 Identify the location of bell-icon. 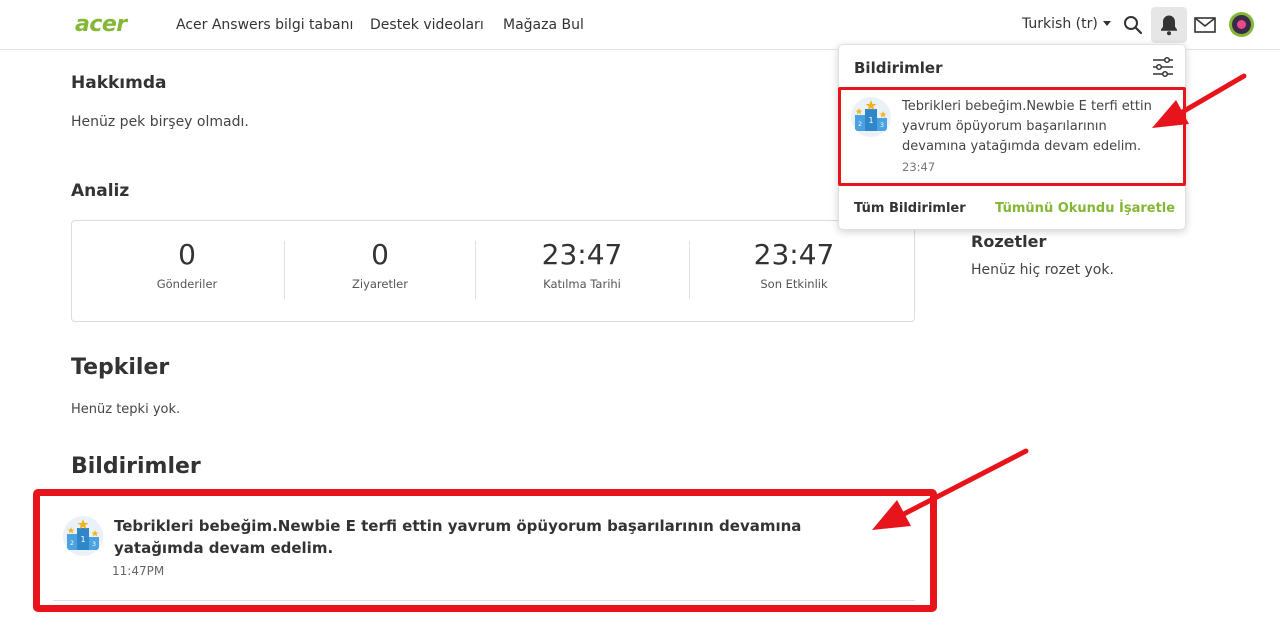
(1169, 25).